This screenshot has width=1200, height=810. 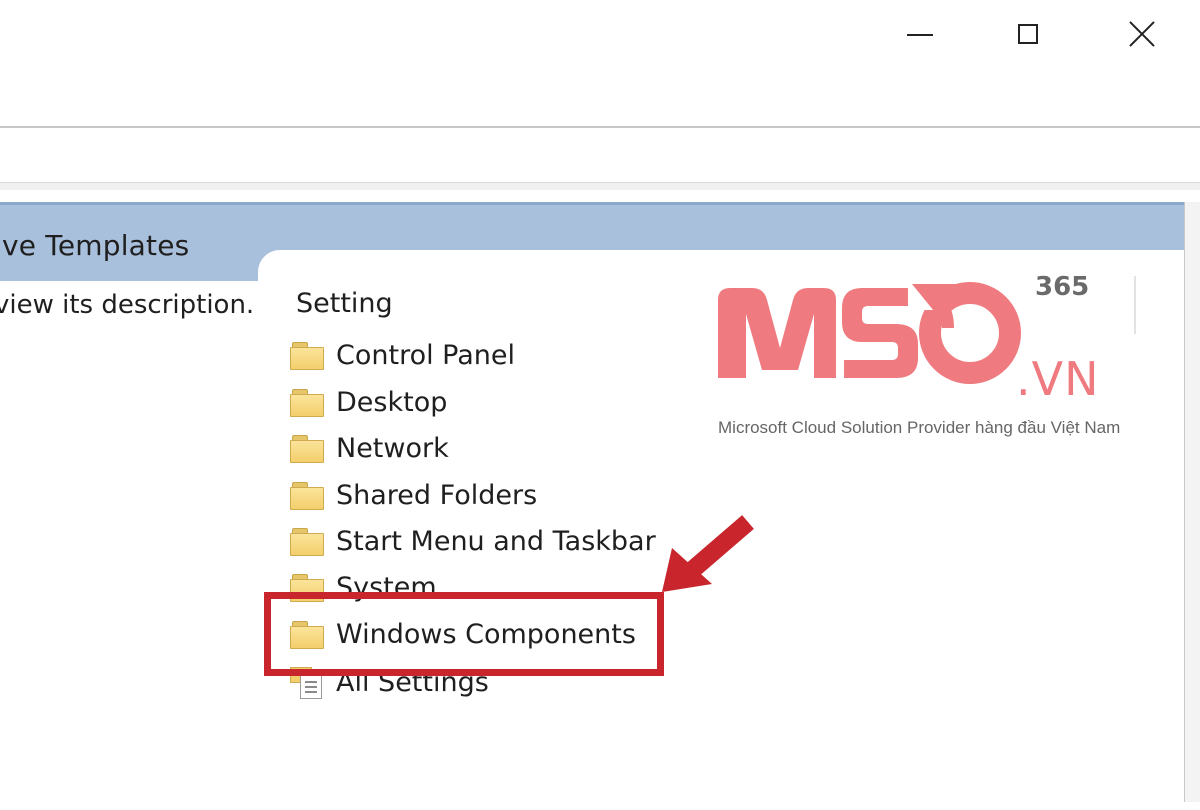 What do you see at coordinates (600, 196) in the screenshot?
I see `pane-gap` at bounding box center [600, 196].